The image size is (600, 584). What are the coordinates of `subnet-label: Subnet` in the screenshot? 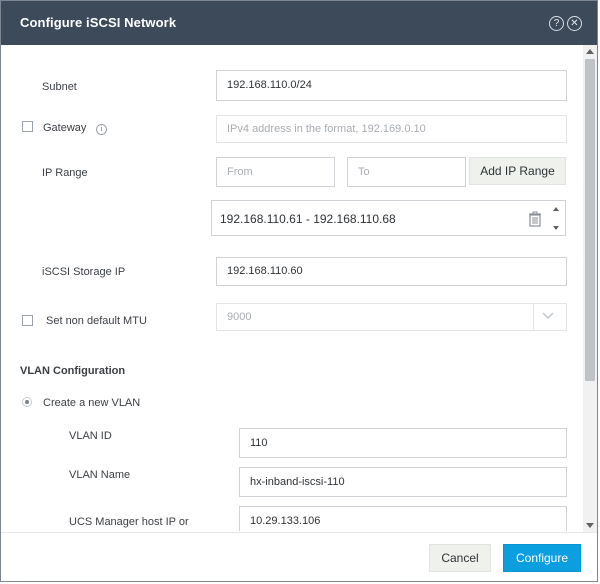 It's located at (59, 87).